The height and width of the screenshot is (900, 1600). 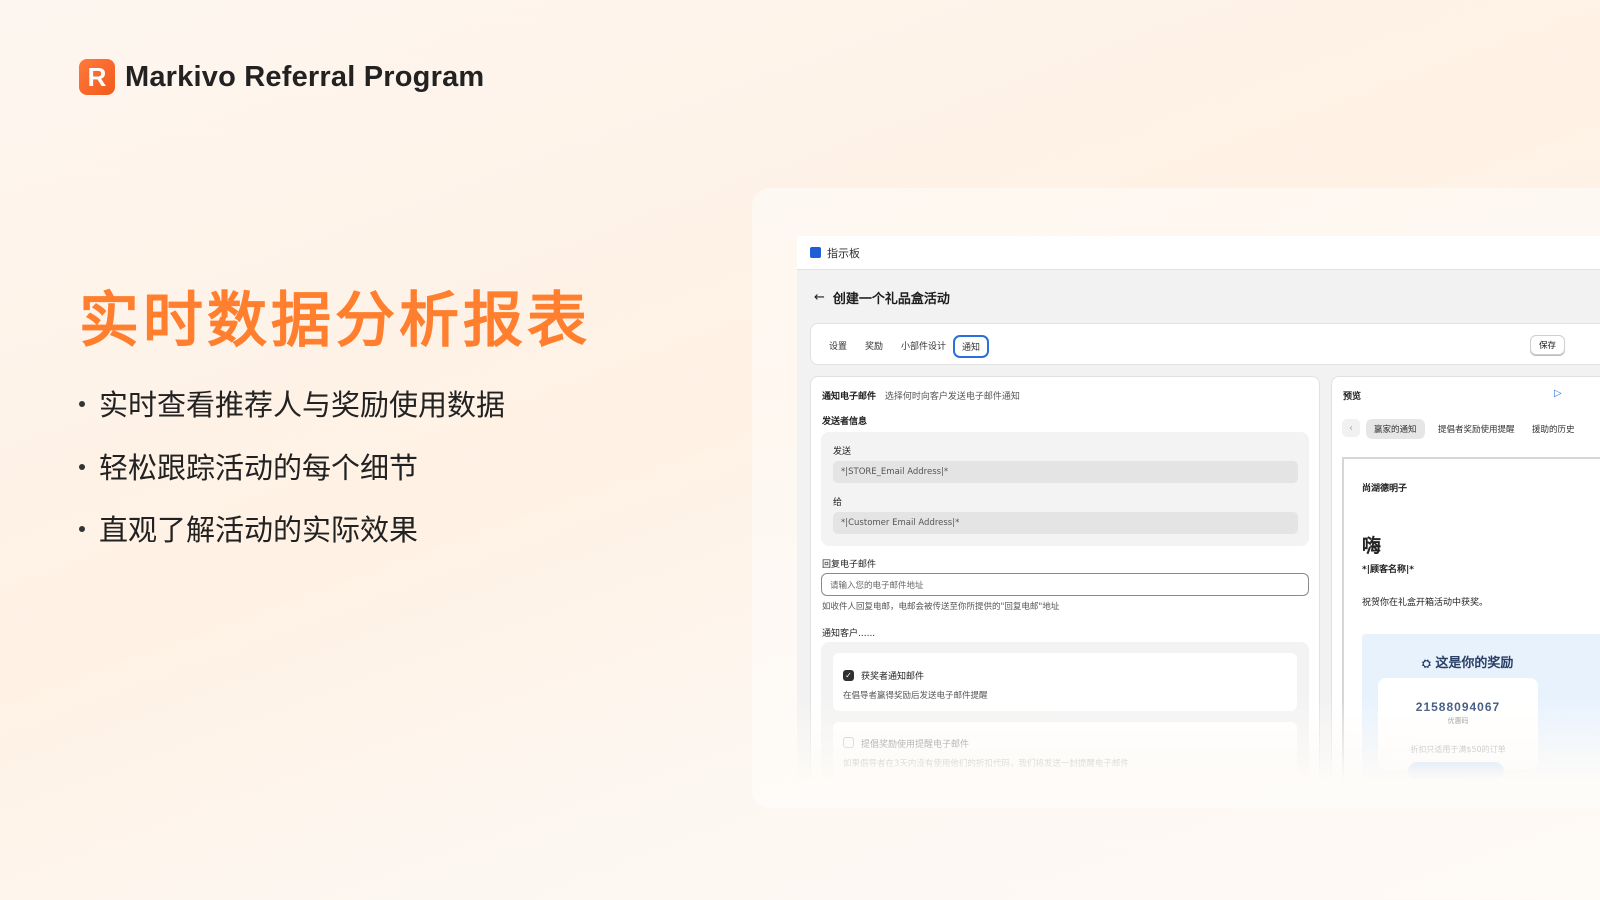 What do you see at coordinates (1458, 721) in the screenshot?
I see `coupon-label: 优惠码` at bounding box center [1458, 721].